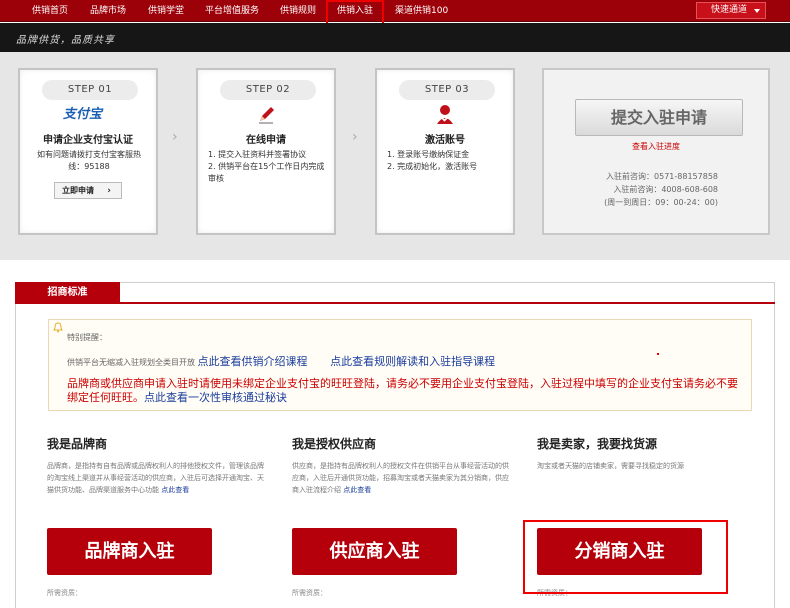 This screenshot has width=790, height=608. I want to click on step-desc: 1. 提交入驻资料并签署协议 2. 供销平台在15个工作日内完成审核, so click(267, 167).